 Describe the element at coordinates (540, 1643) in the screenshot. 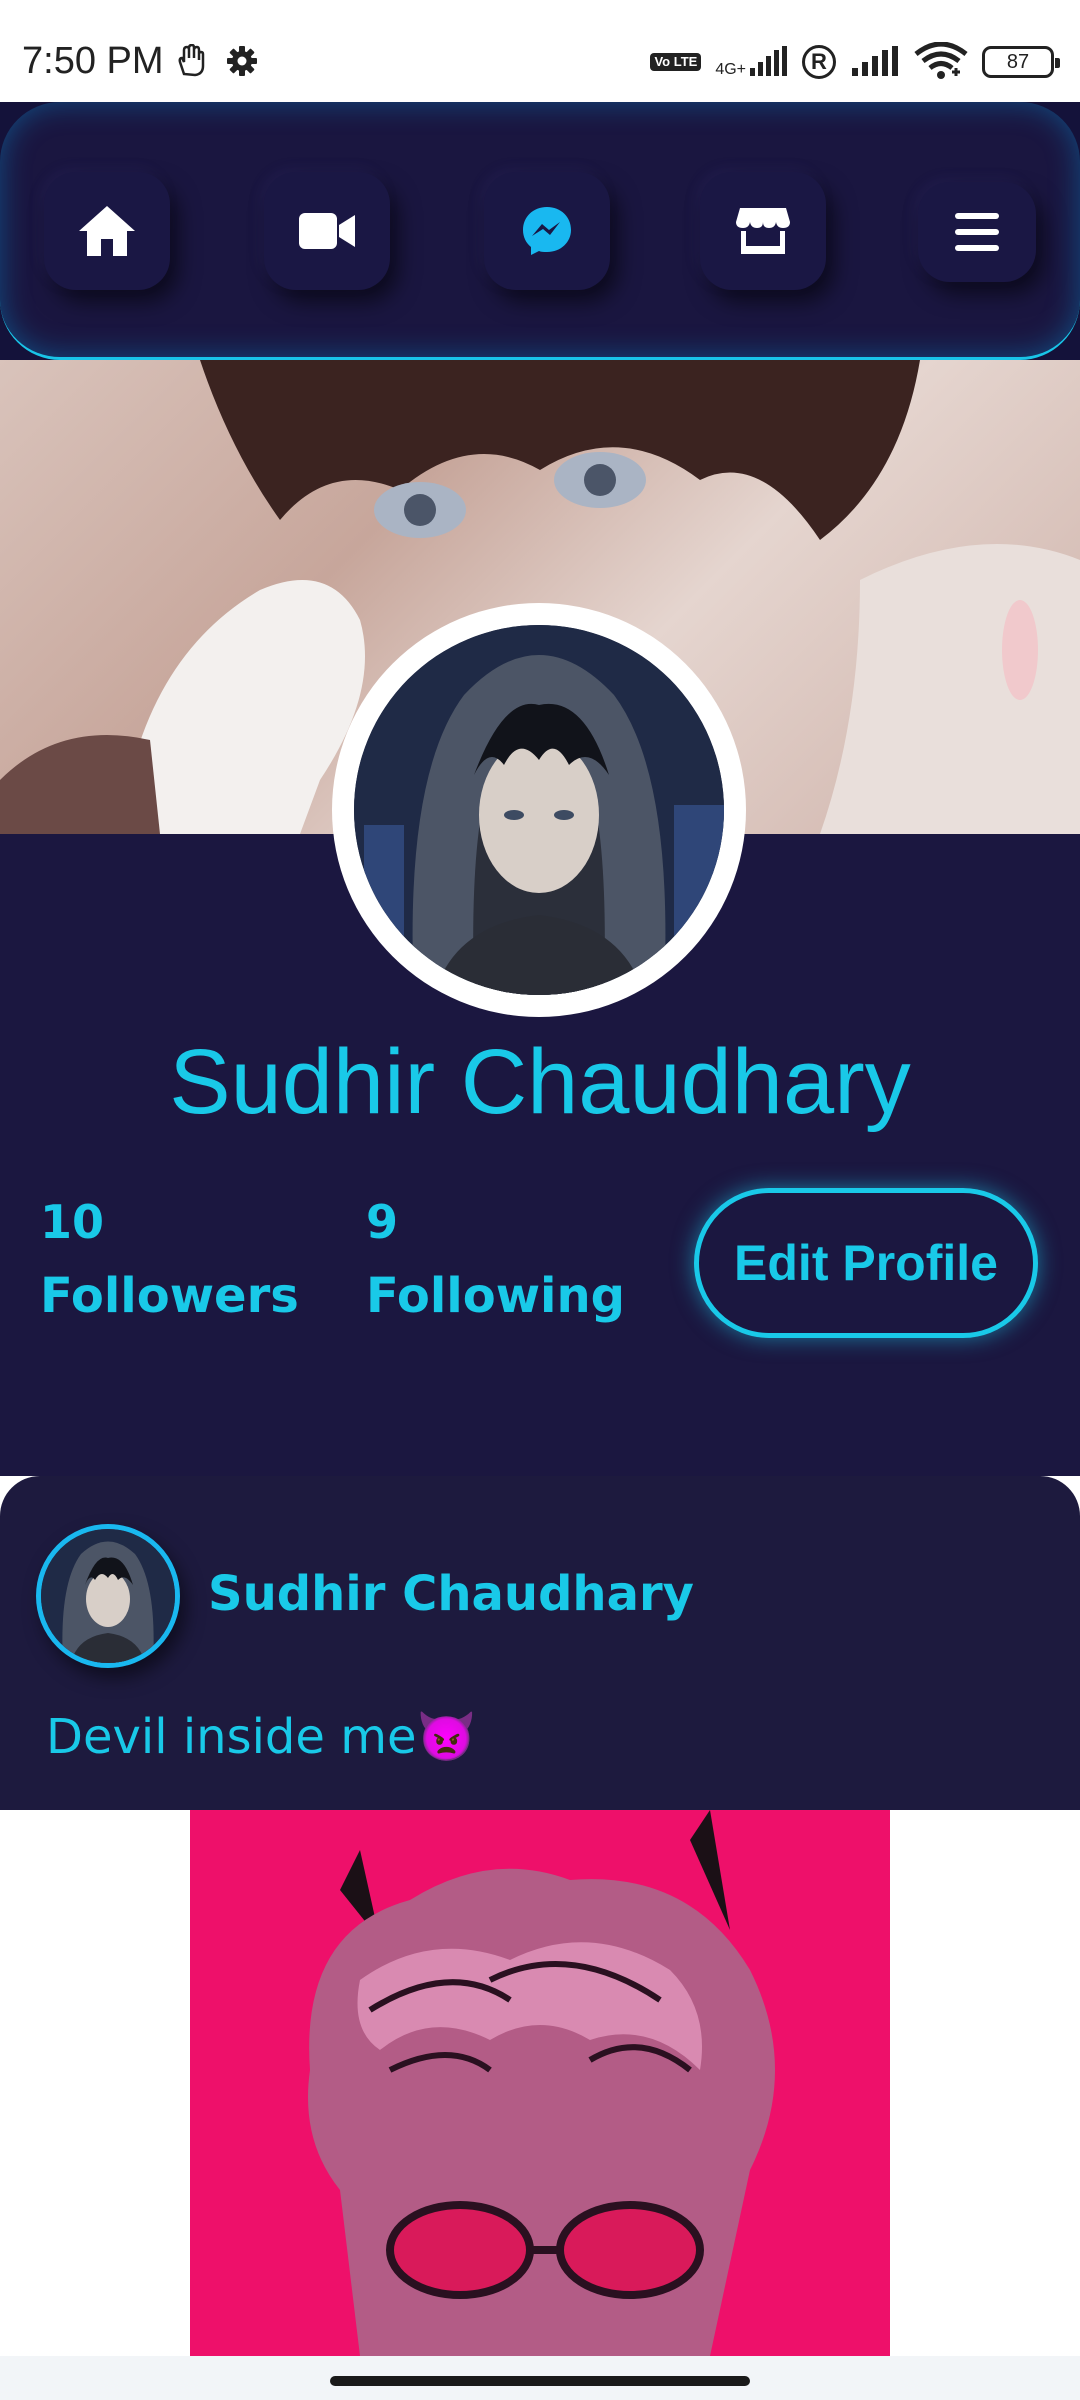

I see `post-card: Sudhir Chaudhary Devil inside me👿` at that location.